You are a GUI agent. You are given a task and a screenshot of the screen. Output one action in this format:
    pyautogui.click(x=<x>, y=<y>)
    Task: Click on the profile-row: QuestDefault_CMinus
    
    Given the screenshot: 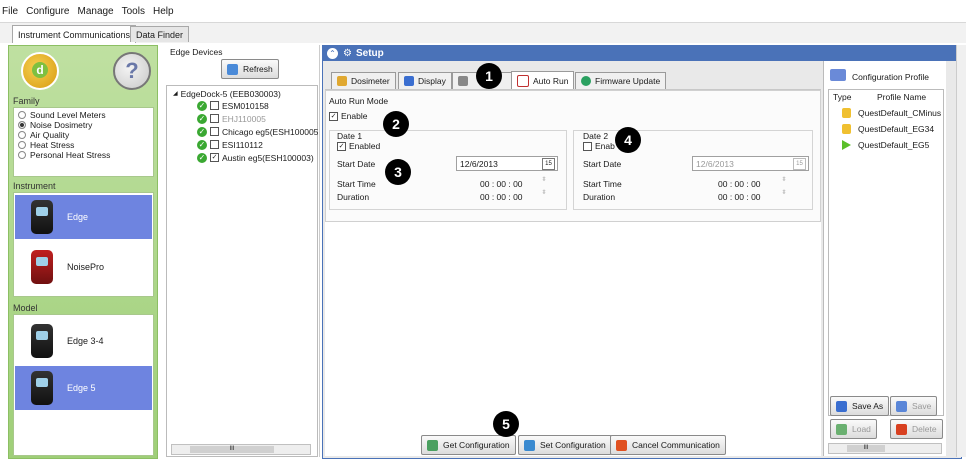 What is the action you would take?
    pyautogui.click(x=885, y=112)
    